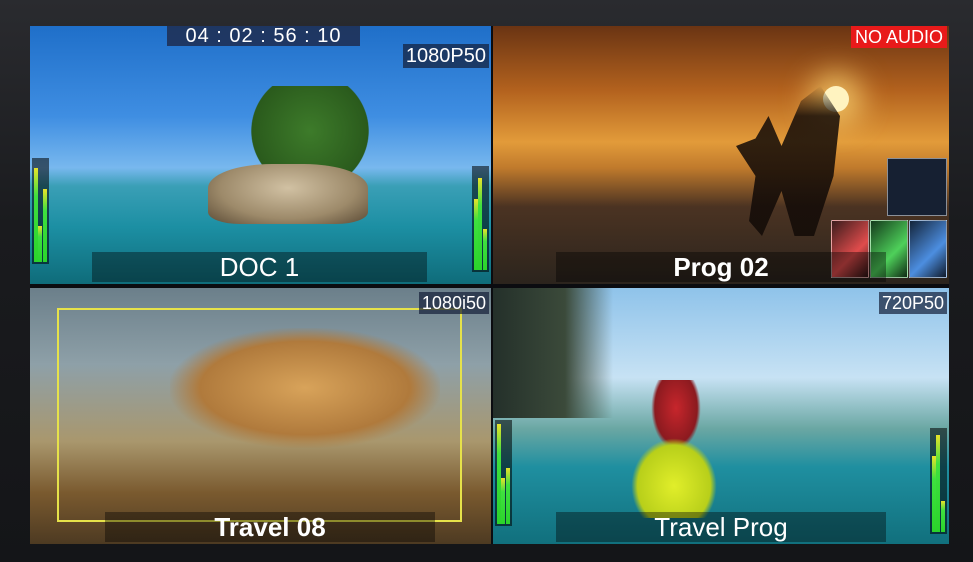 The image size is (973, 562). Describe the element at coordinates (553, 353) in the screenshot. I see `scene-cliff` at that location.